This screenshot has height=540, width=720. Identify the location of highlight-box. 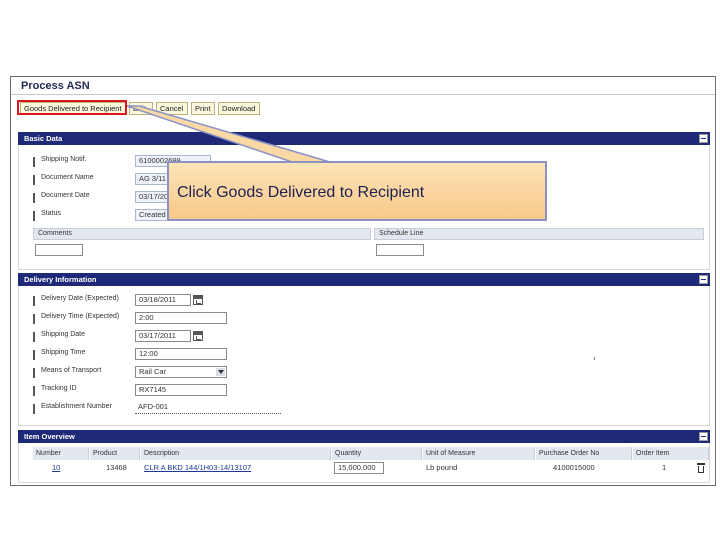
(72, 107).